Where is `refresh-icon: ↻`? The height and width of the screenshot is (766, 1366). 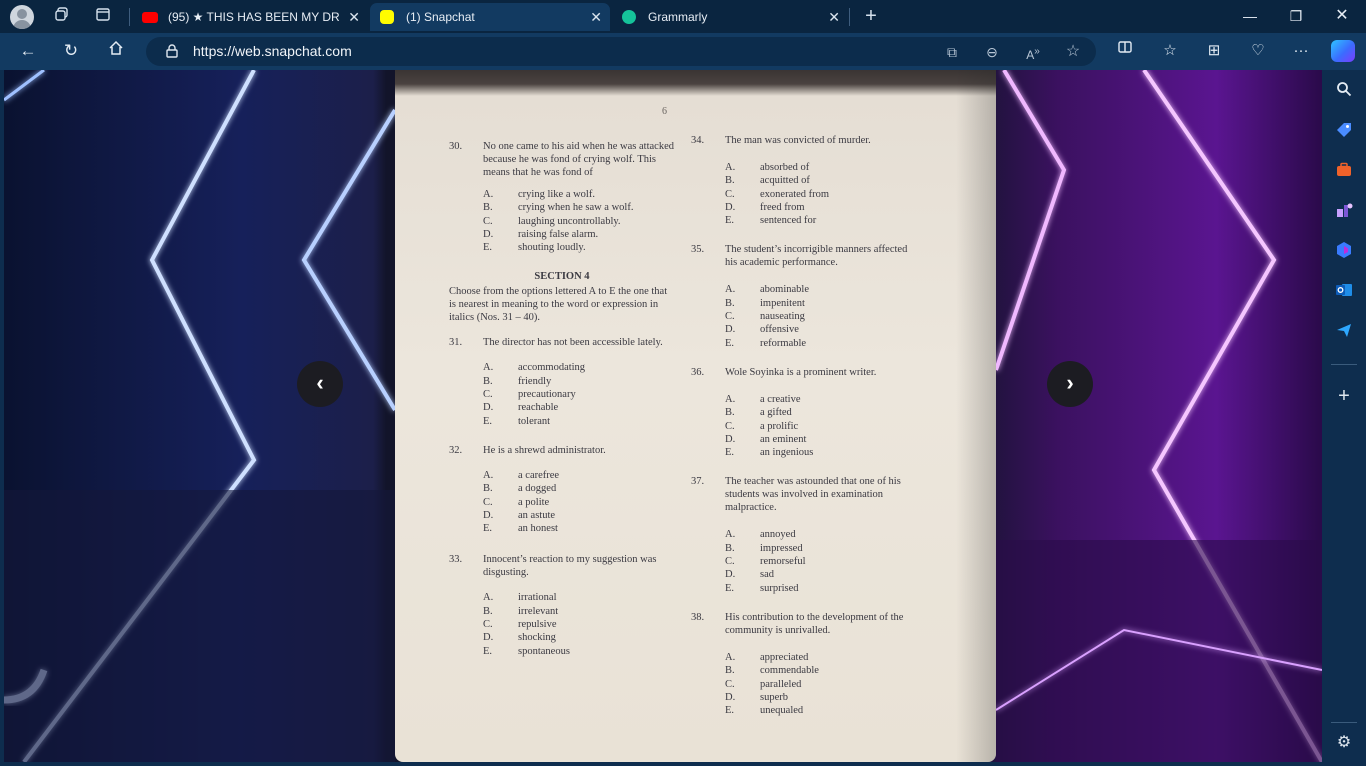
refresh-icon: ↻ is located at coordinates (71, 51).